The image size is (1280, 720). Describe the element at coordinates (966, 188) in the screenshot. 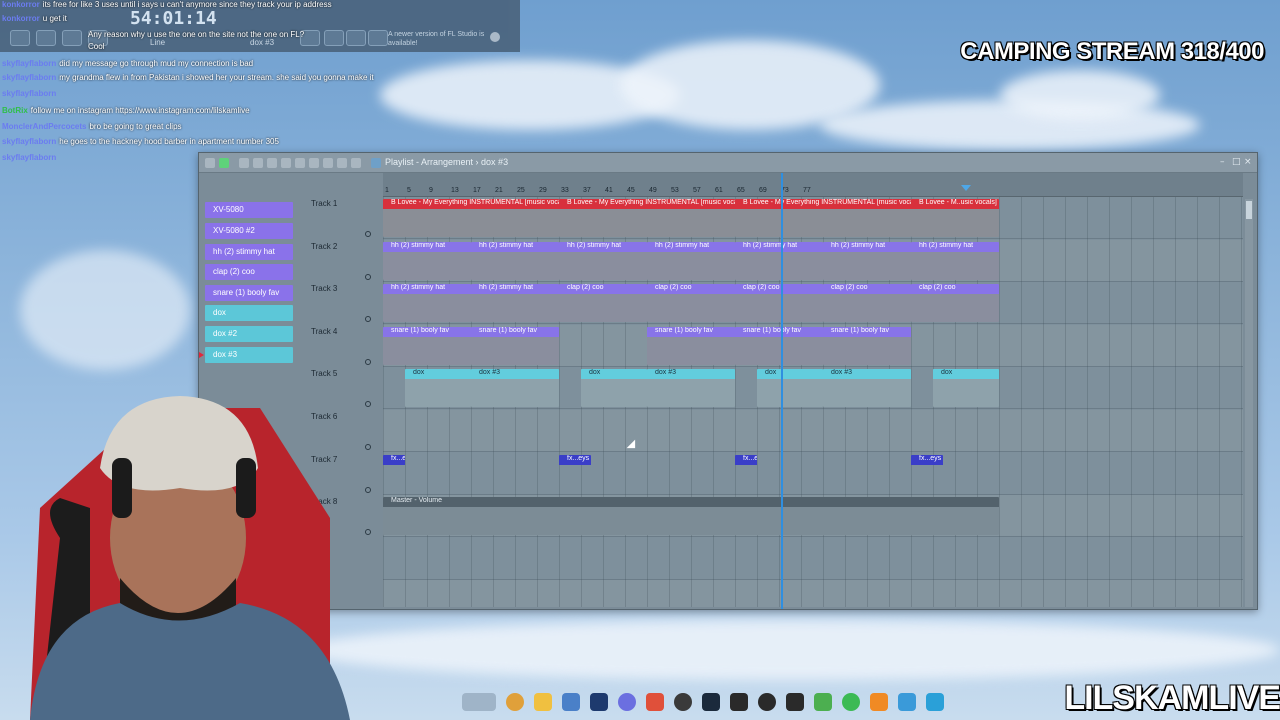

I see `playhead-marker-icon` at that location.